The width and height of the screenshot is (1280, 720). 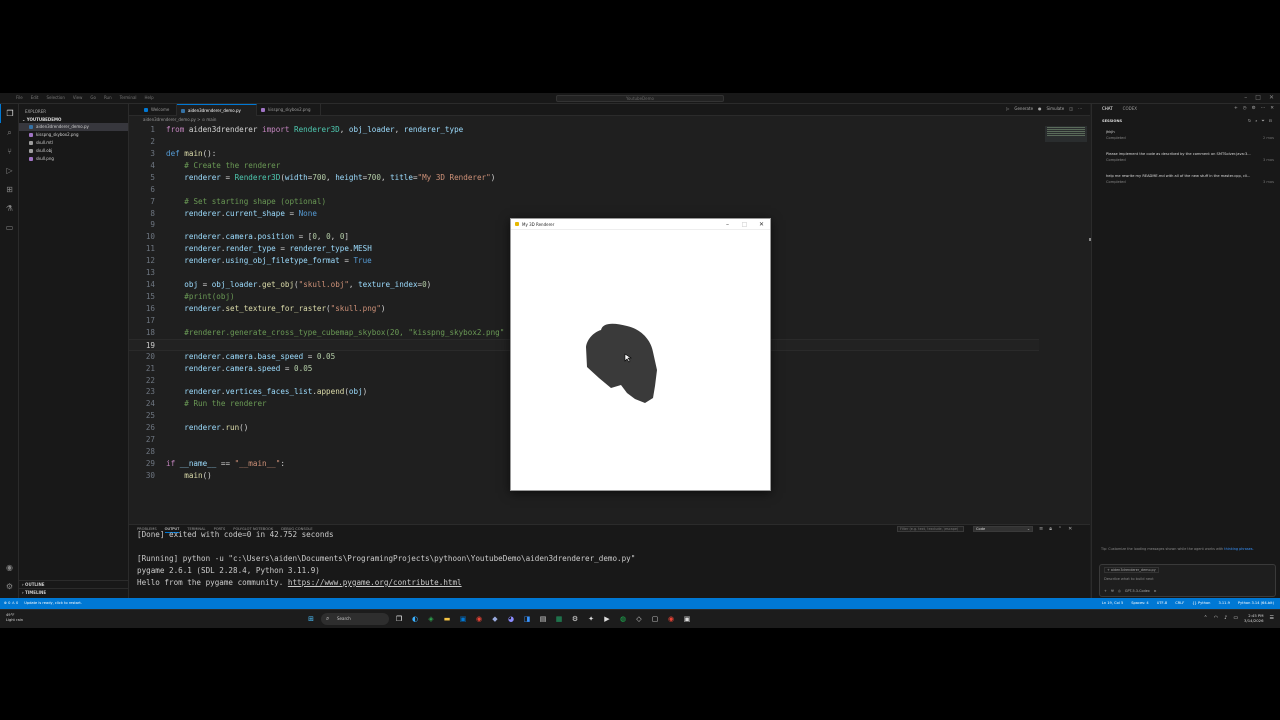 What do you see at coordinates (1236, 108) in the screenshot?
I see `add-icon: +` at bounding box center [1236, 108].